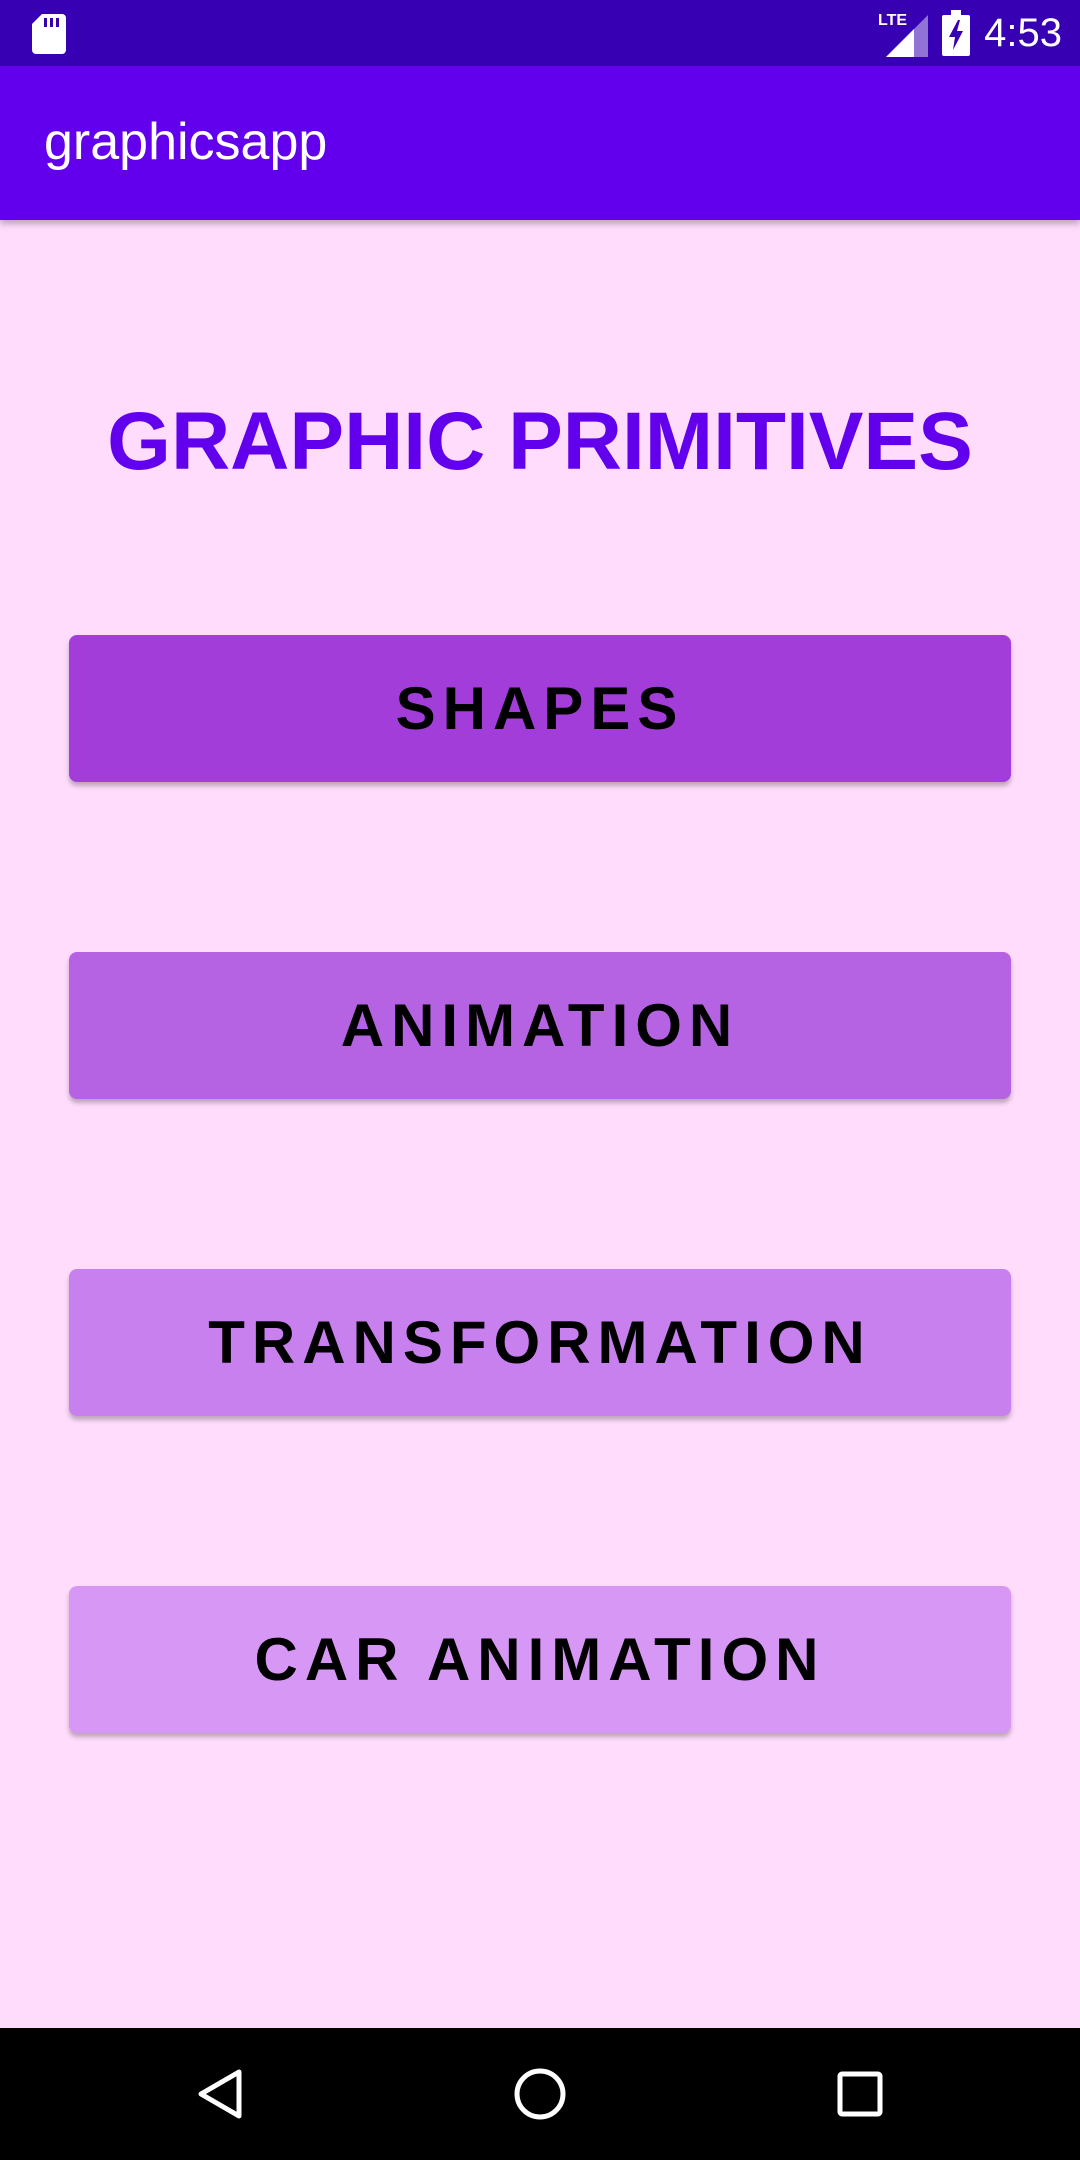 The image size is (1080, 2160). Describe the element at coordinates (186, 142) in the screenshot. I see `app-title: graphicsapp` at that location.